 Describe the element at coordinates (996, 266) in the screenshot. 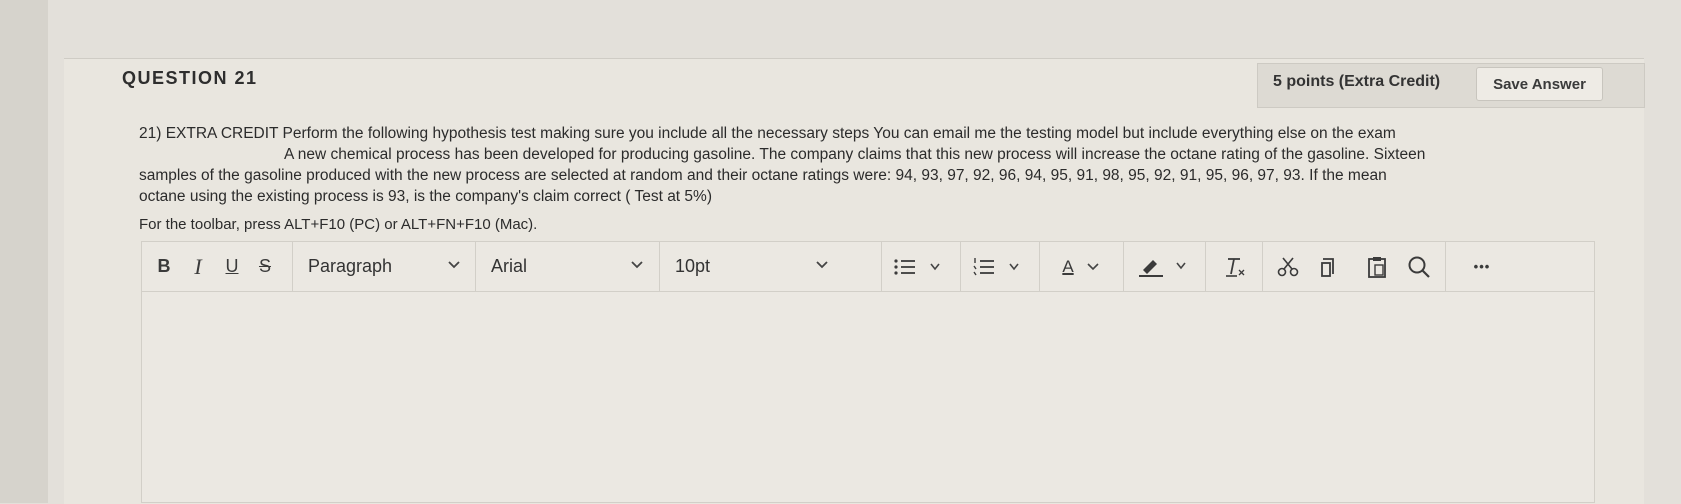

I see `numbered-list-icon` at that location.